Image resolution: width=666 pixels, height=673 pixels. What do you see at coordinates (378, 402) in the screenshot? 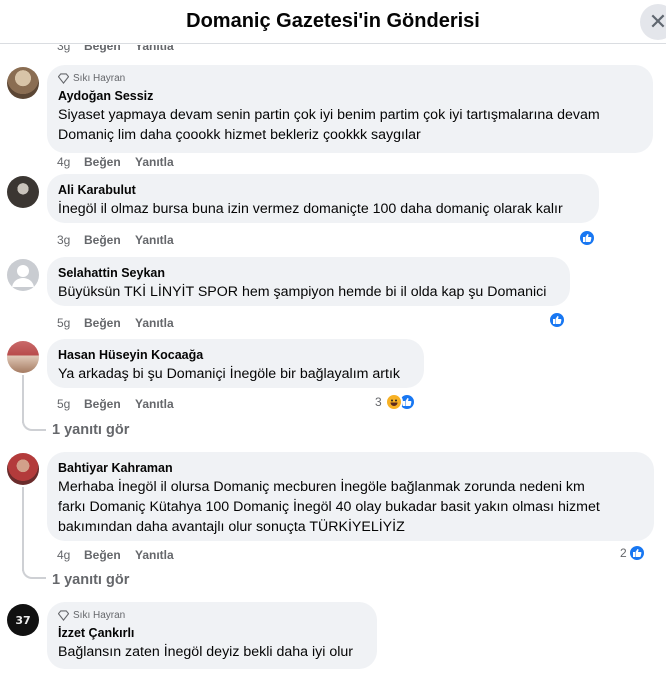
I see `reaction-count: 3` at bounding box center [378, 402].